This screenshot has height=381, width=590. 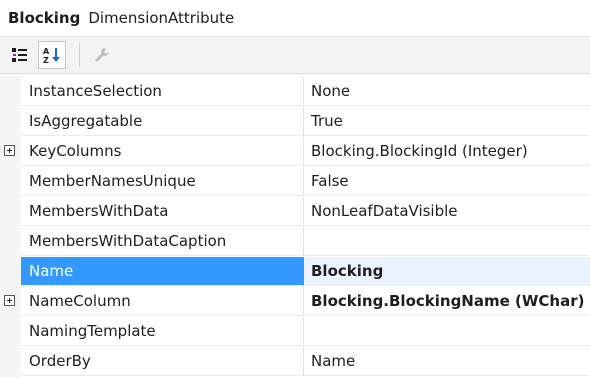 I want to click on property-row-namecolumn: NameColumn Blocking.BlockingName (WChar), so click(x=295, y=302).